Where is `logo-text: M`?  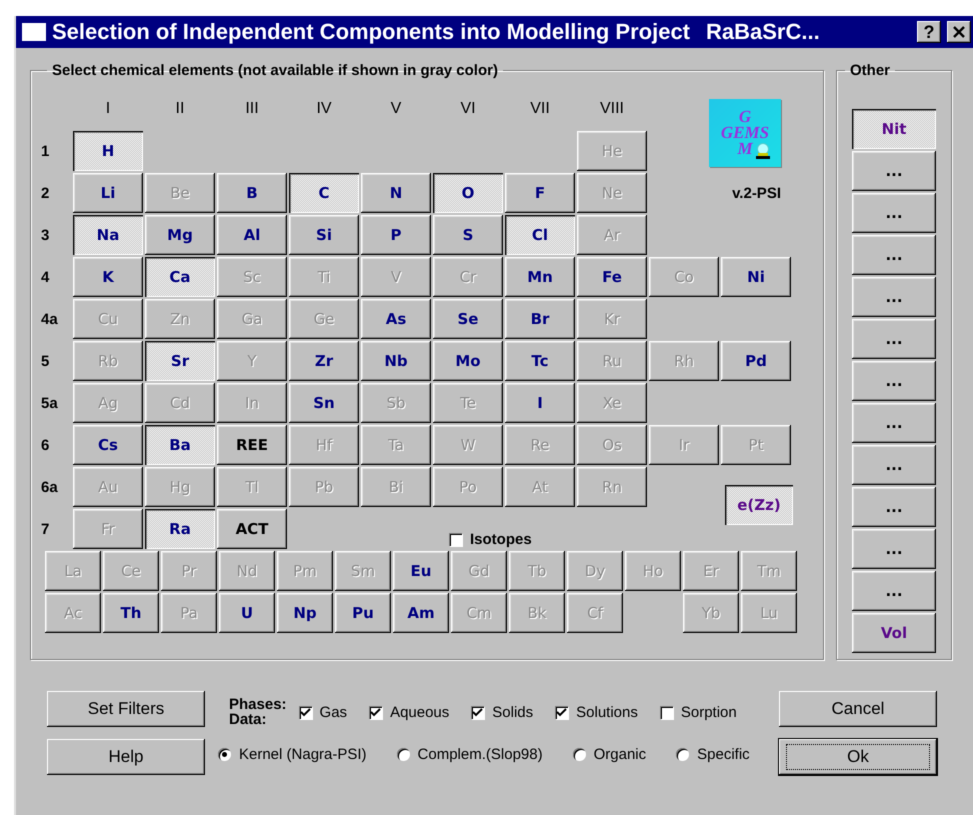
logo-text: M is located at coordinates (745, 149).